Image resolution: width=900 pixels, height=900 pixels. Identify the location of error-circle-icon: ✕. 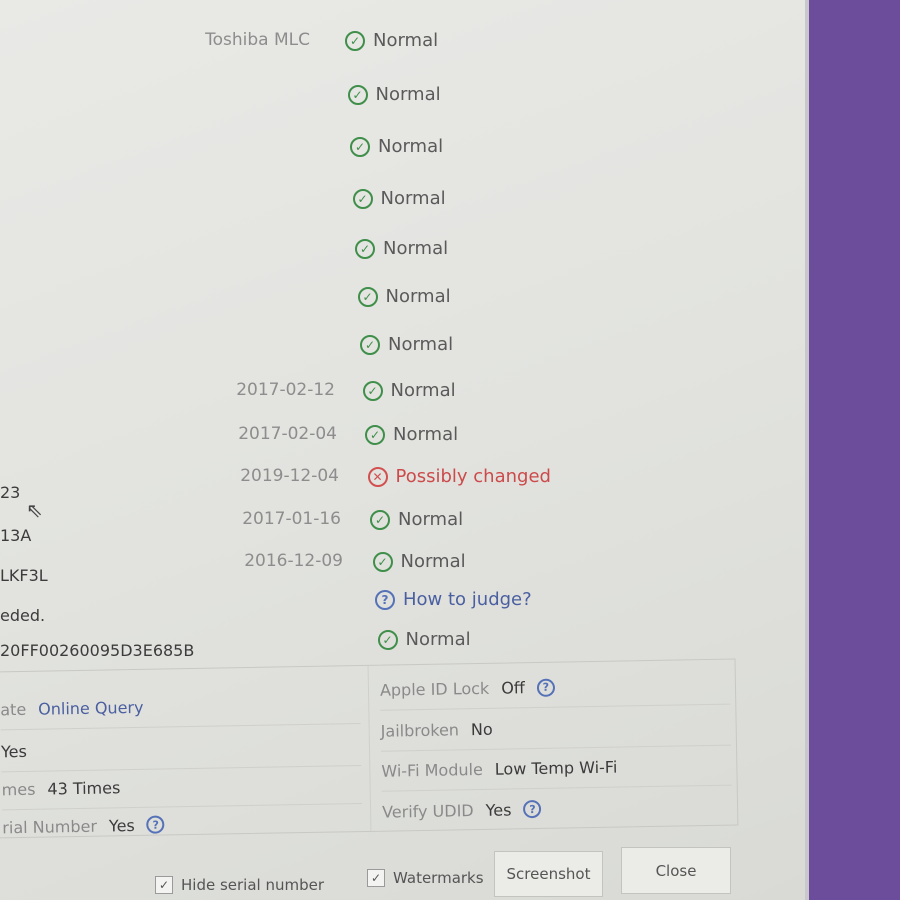
(377, 476).